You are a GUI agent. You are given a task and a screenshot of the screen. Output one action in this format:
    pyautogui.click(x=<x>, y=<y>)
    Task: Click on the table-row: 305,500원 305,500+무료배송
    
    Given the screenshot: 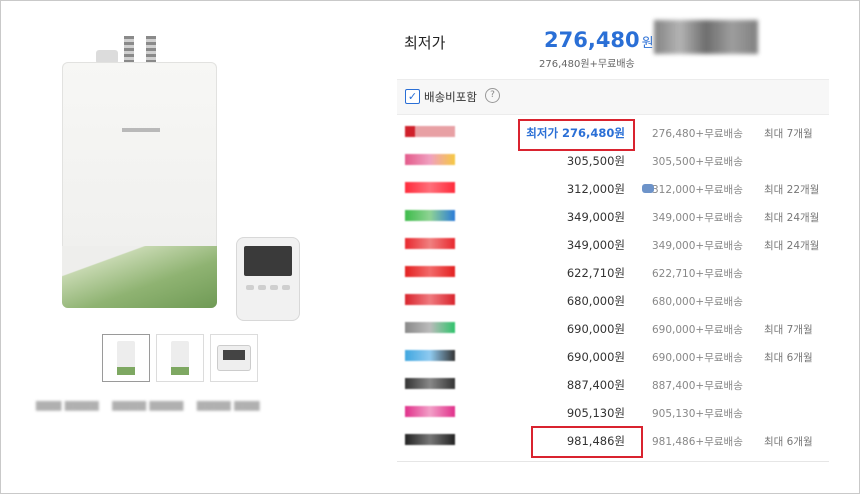 What is the action you would take?
    pyautogui.click(x=613, y=161)
    